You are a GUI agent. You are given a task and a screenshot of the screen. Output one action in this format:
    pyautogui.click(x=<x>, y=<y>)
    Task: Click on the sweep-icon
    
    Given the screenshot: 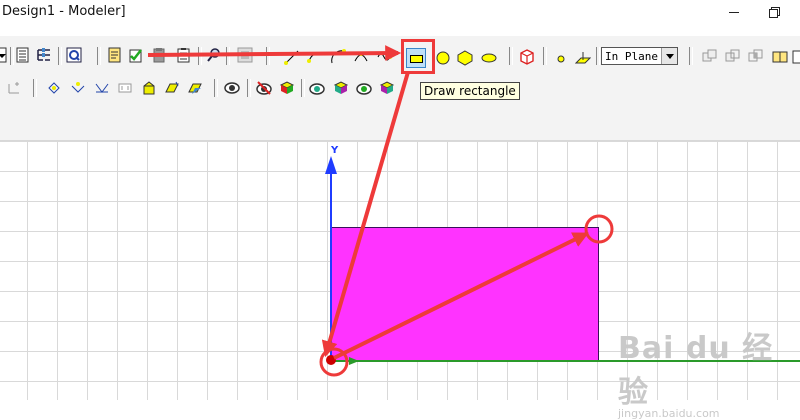 What is the action you would take?
    pyautogui.click(x=149, y=88)
    